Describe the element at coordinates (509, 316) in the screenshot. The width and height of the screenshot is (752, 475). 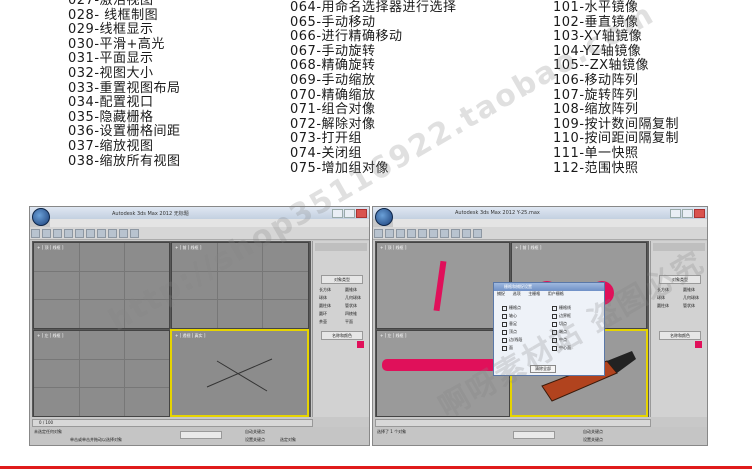
I see `snap-checkbox: 轴心` at that location.